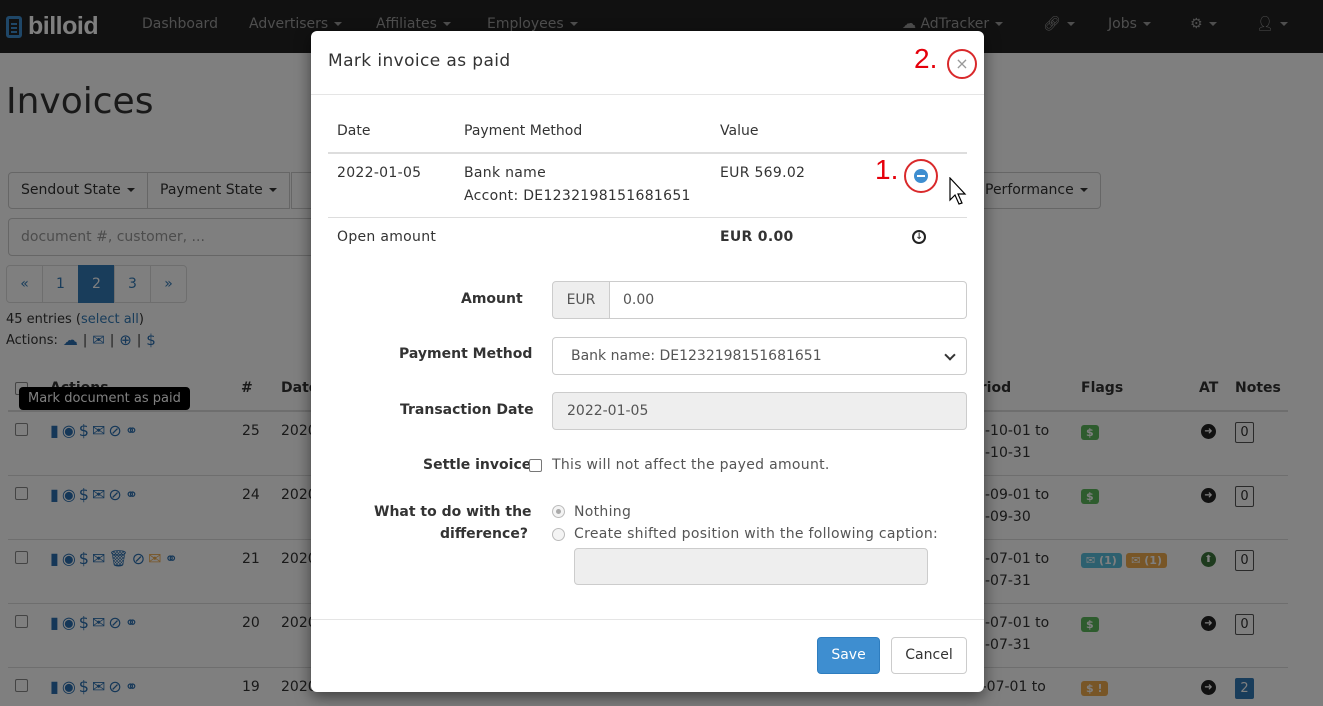 The width and height of the screenshot is (1323, 706). I want to click on payment-value: EUR 569.02, so click(763, 173).